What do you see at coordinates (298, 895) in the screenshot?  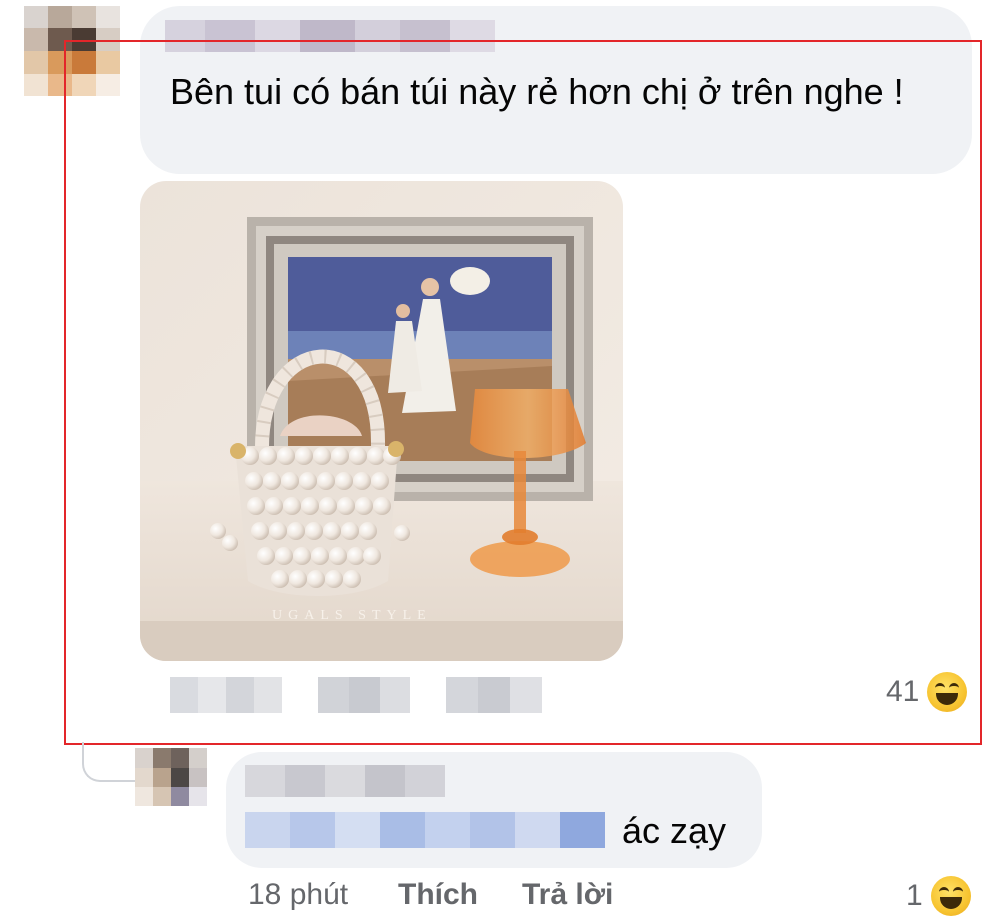 I see `reply-timestamp: 18 phút` at bounding box center [298, 895].